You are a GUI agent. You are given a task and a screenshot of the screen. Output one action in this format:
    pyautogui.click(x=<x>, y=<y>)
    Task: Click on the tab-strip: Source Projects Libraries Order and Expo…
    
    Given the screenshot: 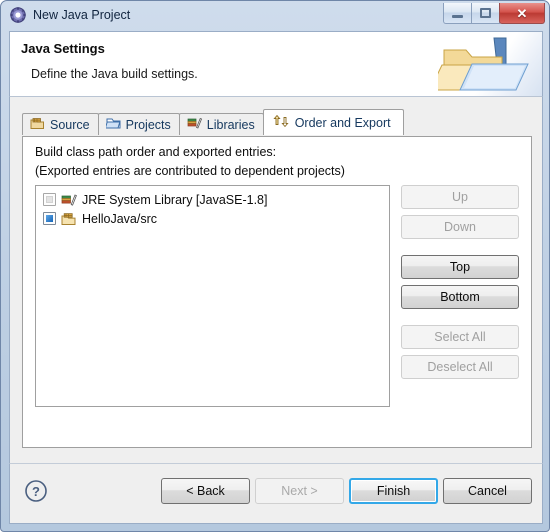 What is the action you would take?
    pyautogui.click(x=213, y=122)
    